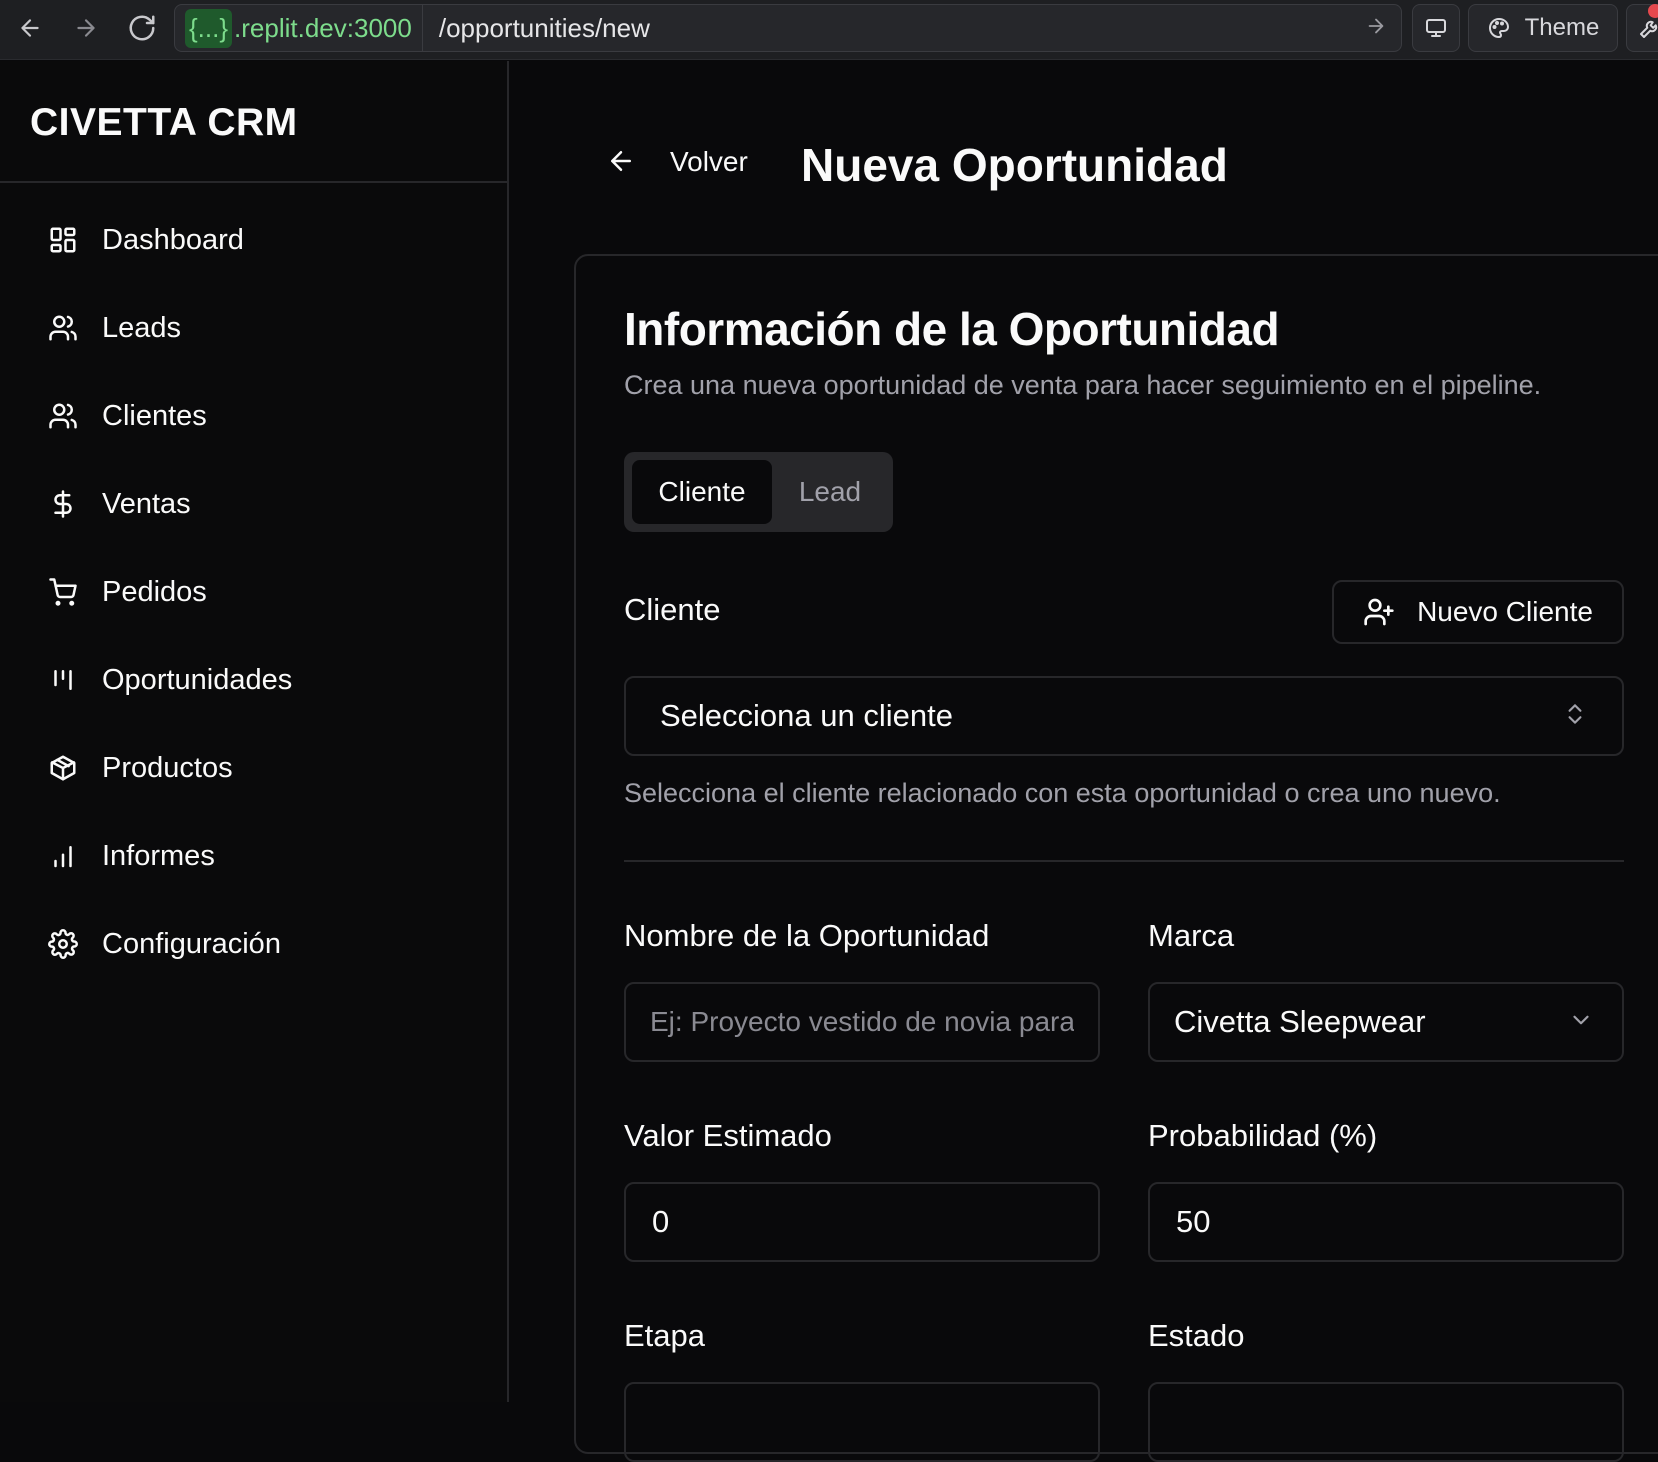 The height and width of the screenshot is (1462, 1658). What do you see at coordinates (1196, 1335) in the screenshot?
I see `status-label: Estado` at bounding box center [1196, 1335].